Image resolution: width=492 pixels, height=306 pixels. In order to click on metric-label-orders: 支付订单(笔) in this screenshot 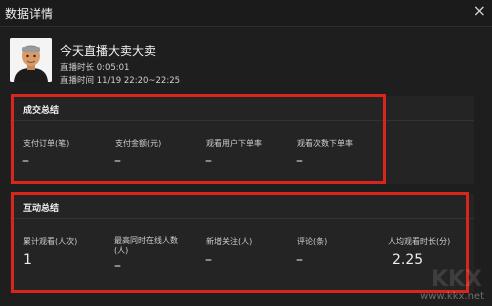, I will do `click(46, 143)`.